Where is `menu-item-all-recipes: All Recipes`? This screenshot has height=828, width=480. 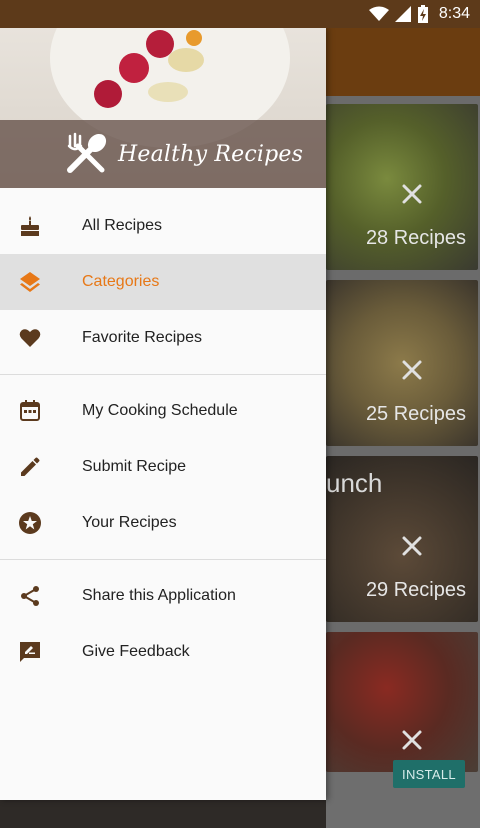 menu-item-all-recipes: All Recipes is located at coordinates (163, 226).